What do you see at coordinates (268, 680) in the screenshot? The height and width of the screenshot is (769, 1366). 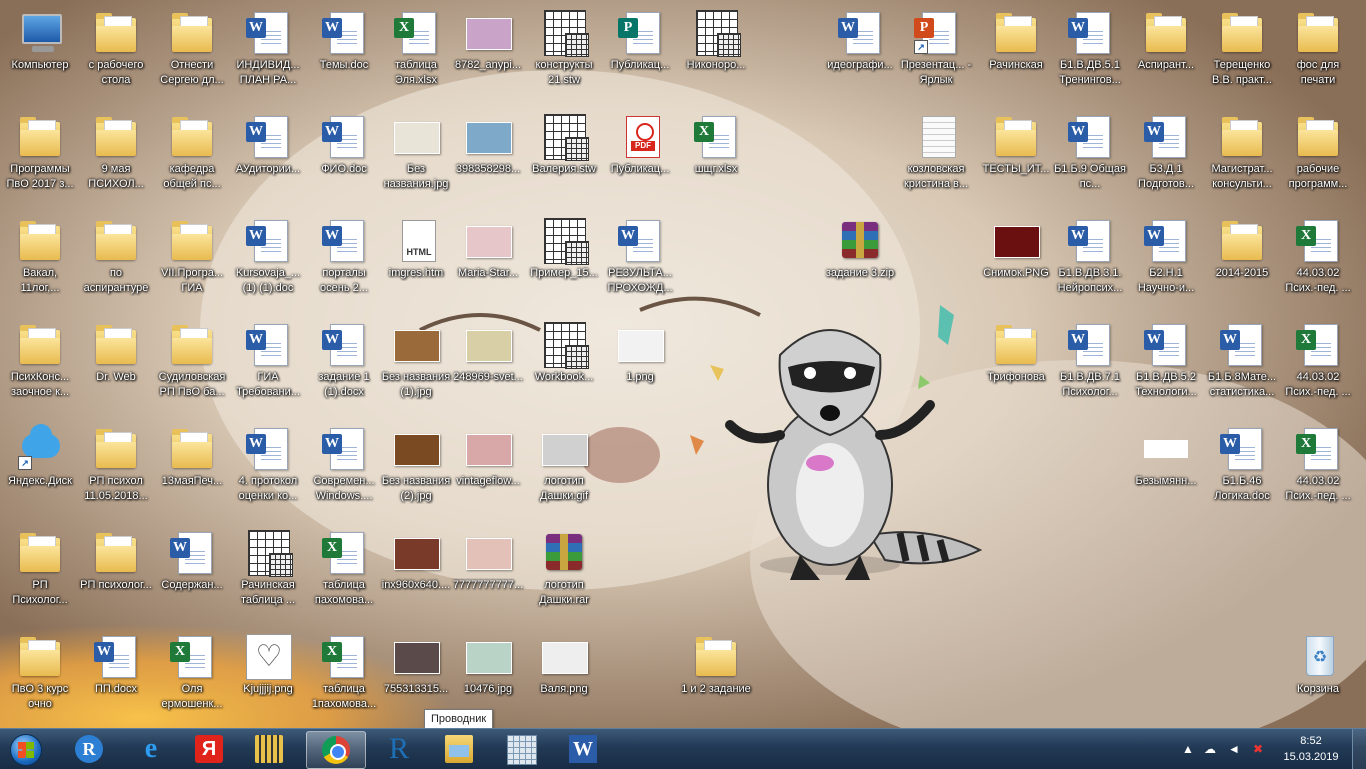 I see `desktop-icon: ♡ Kjujjjij.png` at bounding box center [268, 680].